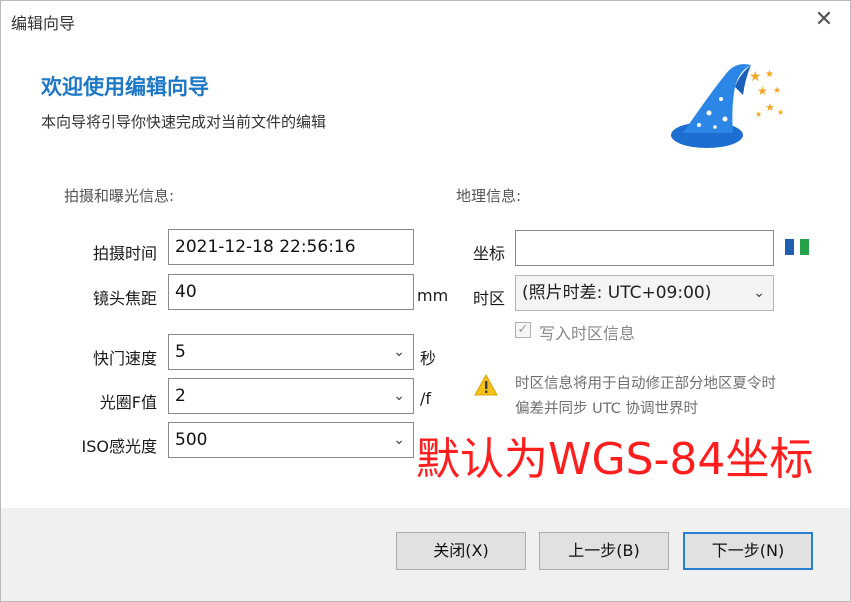 The height and width of the screenshot is (602, 851). Describe the element at coordinates (797, 247) in the screenshot. I see `map-pick-icon` at that location.